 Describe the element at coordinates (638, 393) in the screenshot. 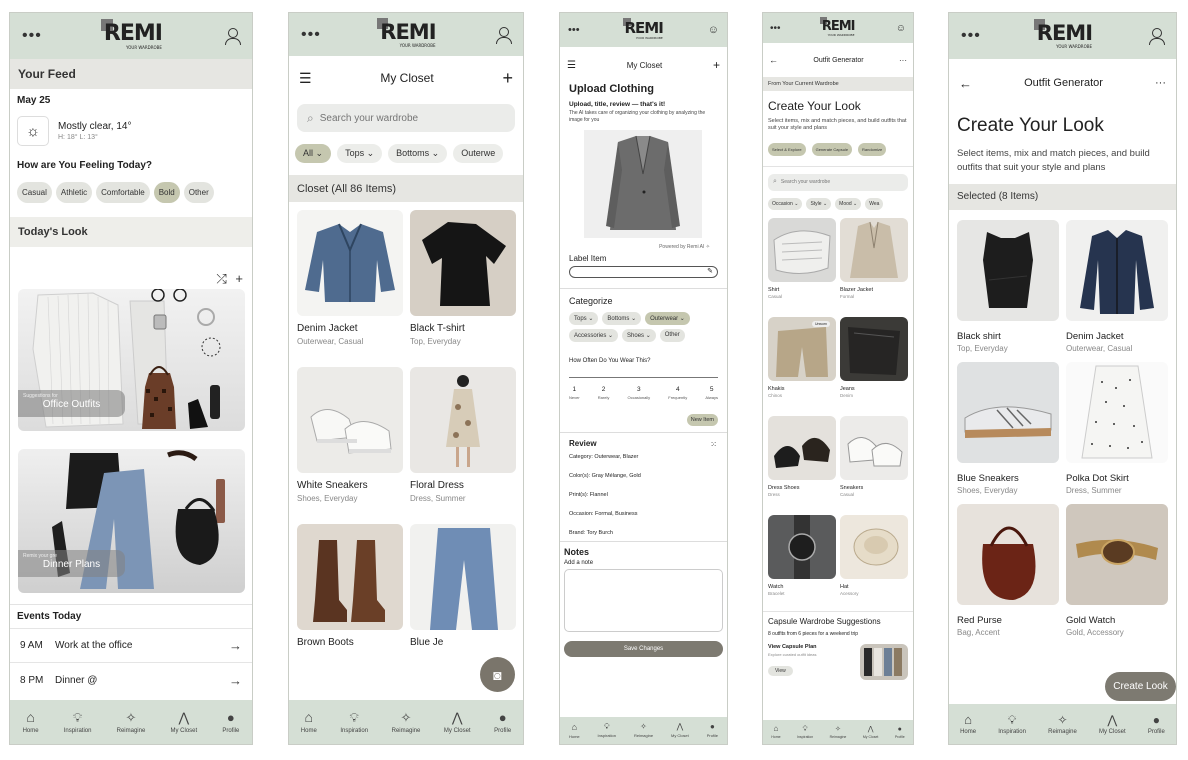

I see `scale-option: 3 Occasionally` at that location.